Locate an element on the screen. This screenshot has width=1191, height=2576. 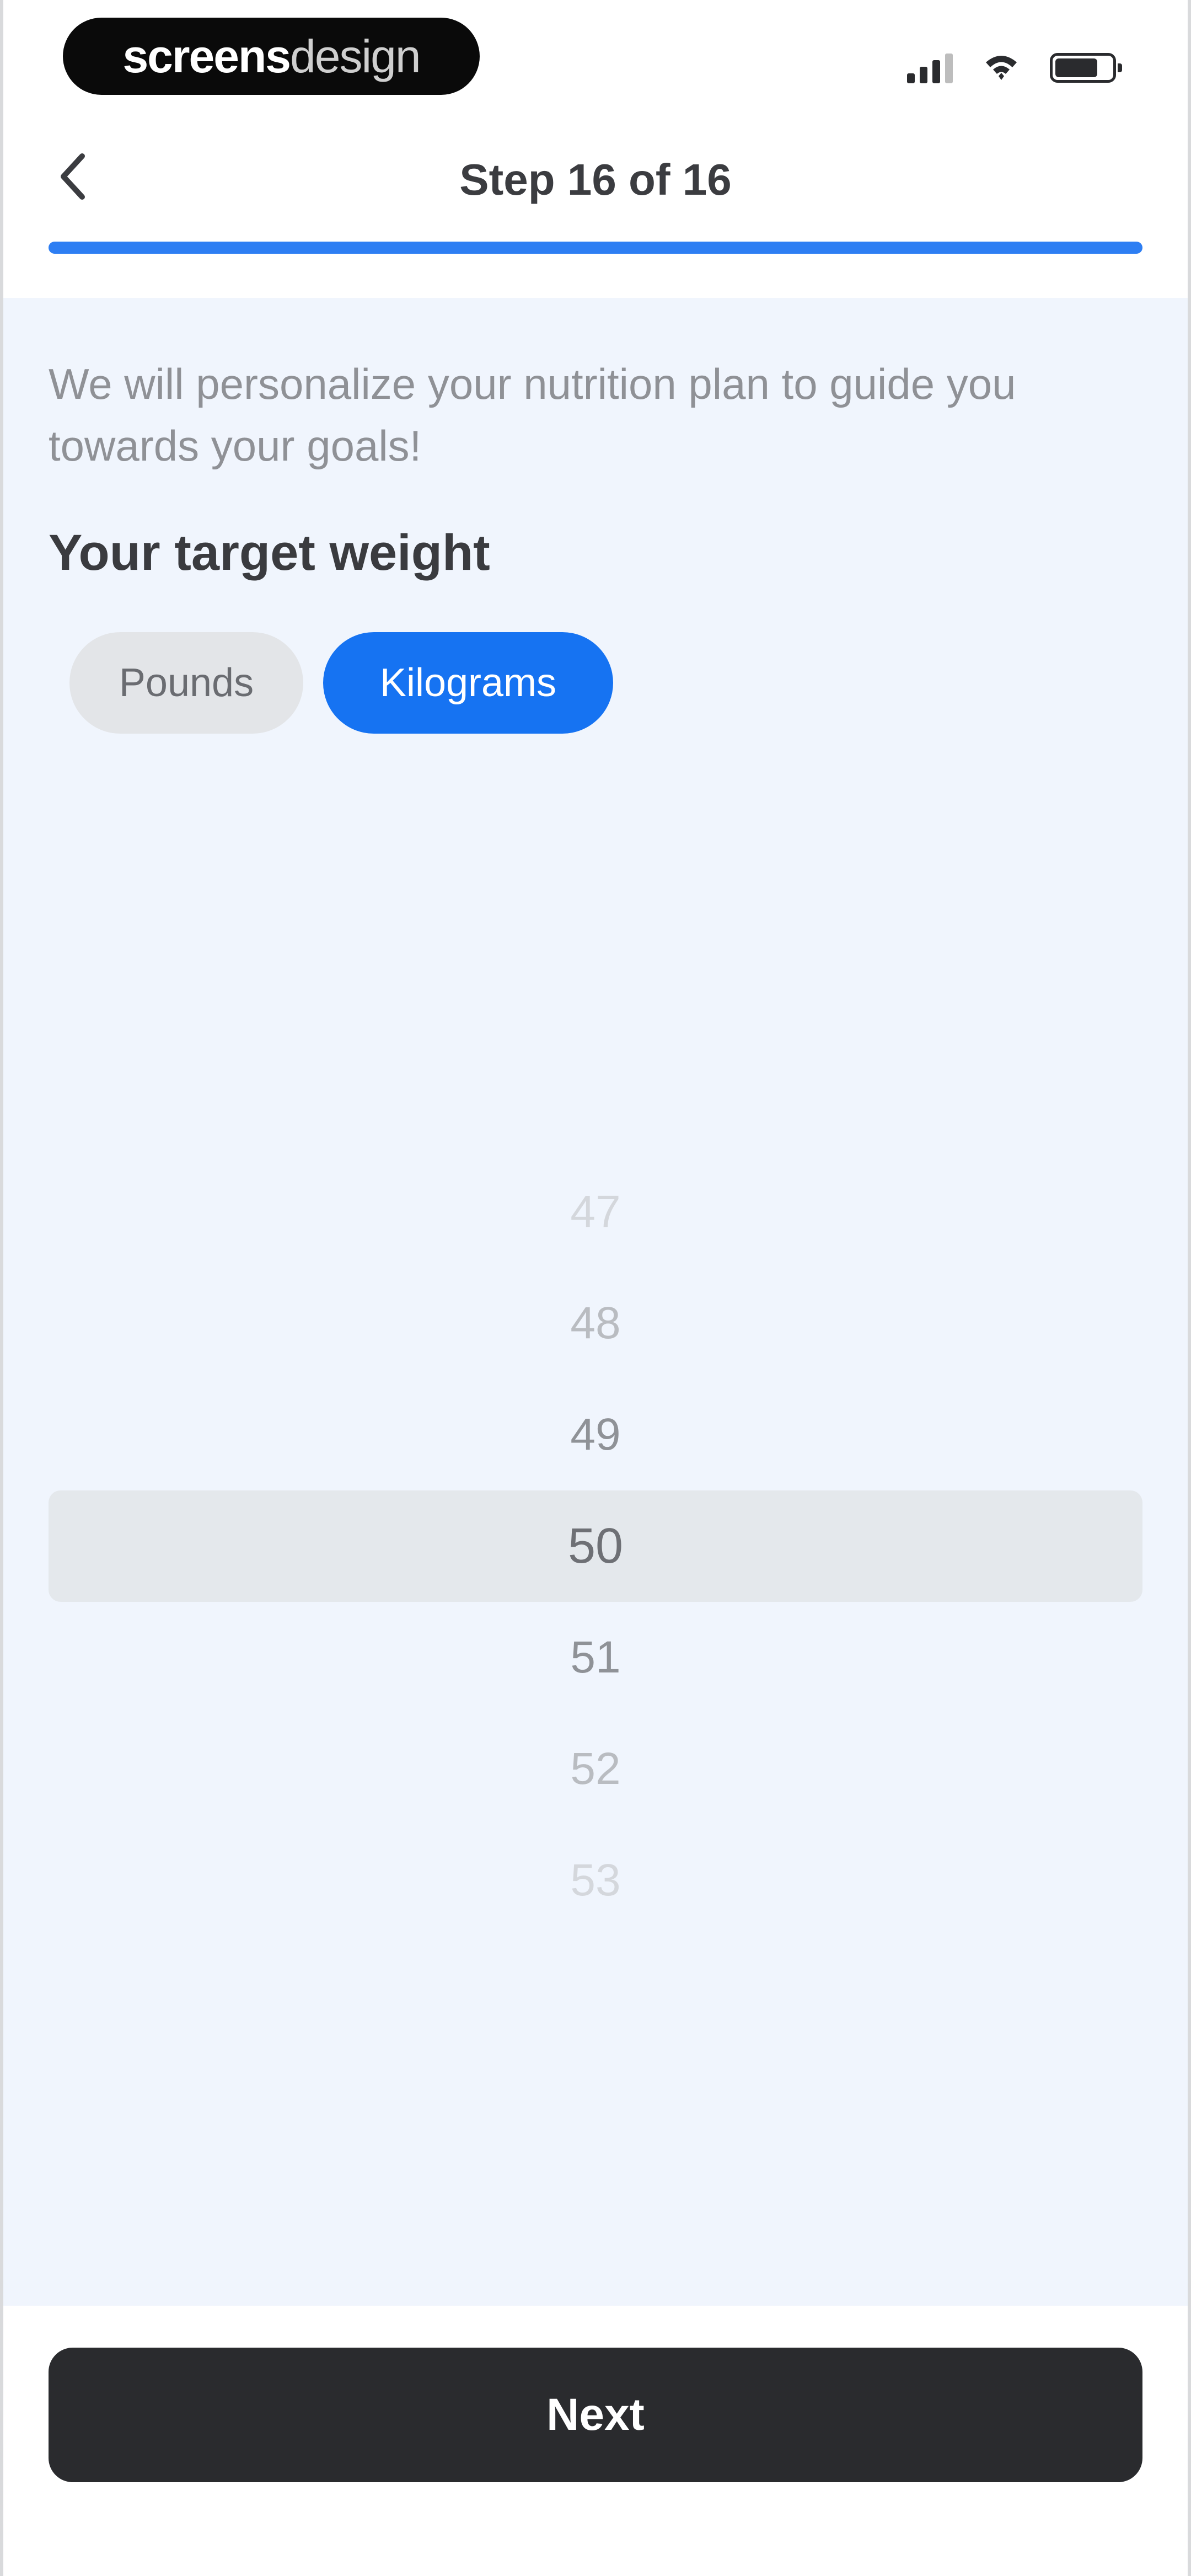
step-title: Step 16 of 16 is located at coordinates (595, 179).